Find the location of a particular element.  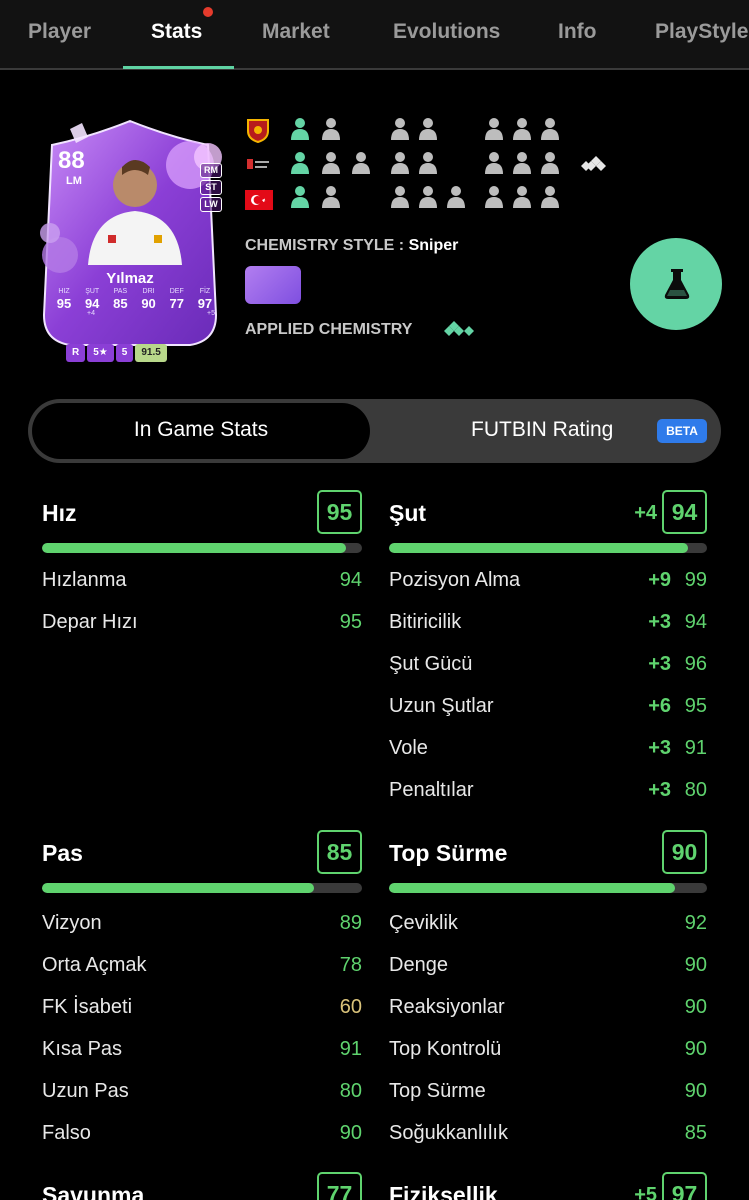

sub-stat-name: Vole is located at coordinates (408, 748).